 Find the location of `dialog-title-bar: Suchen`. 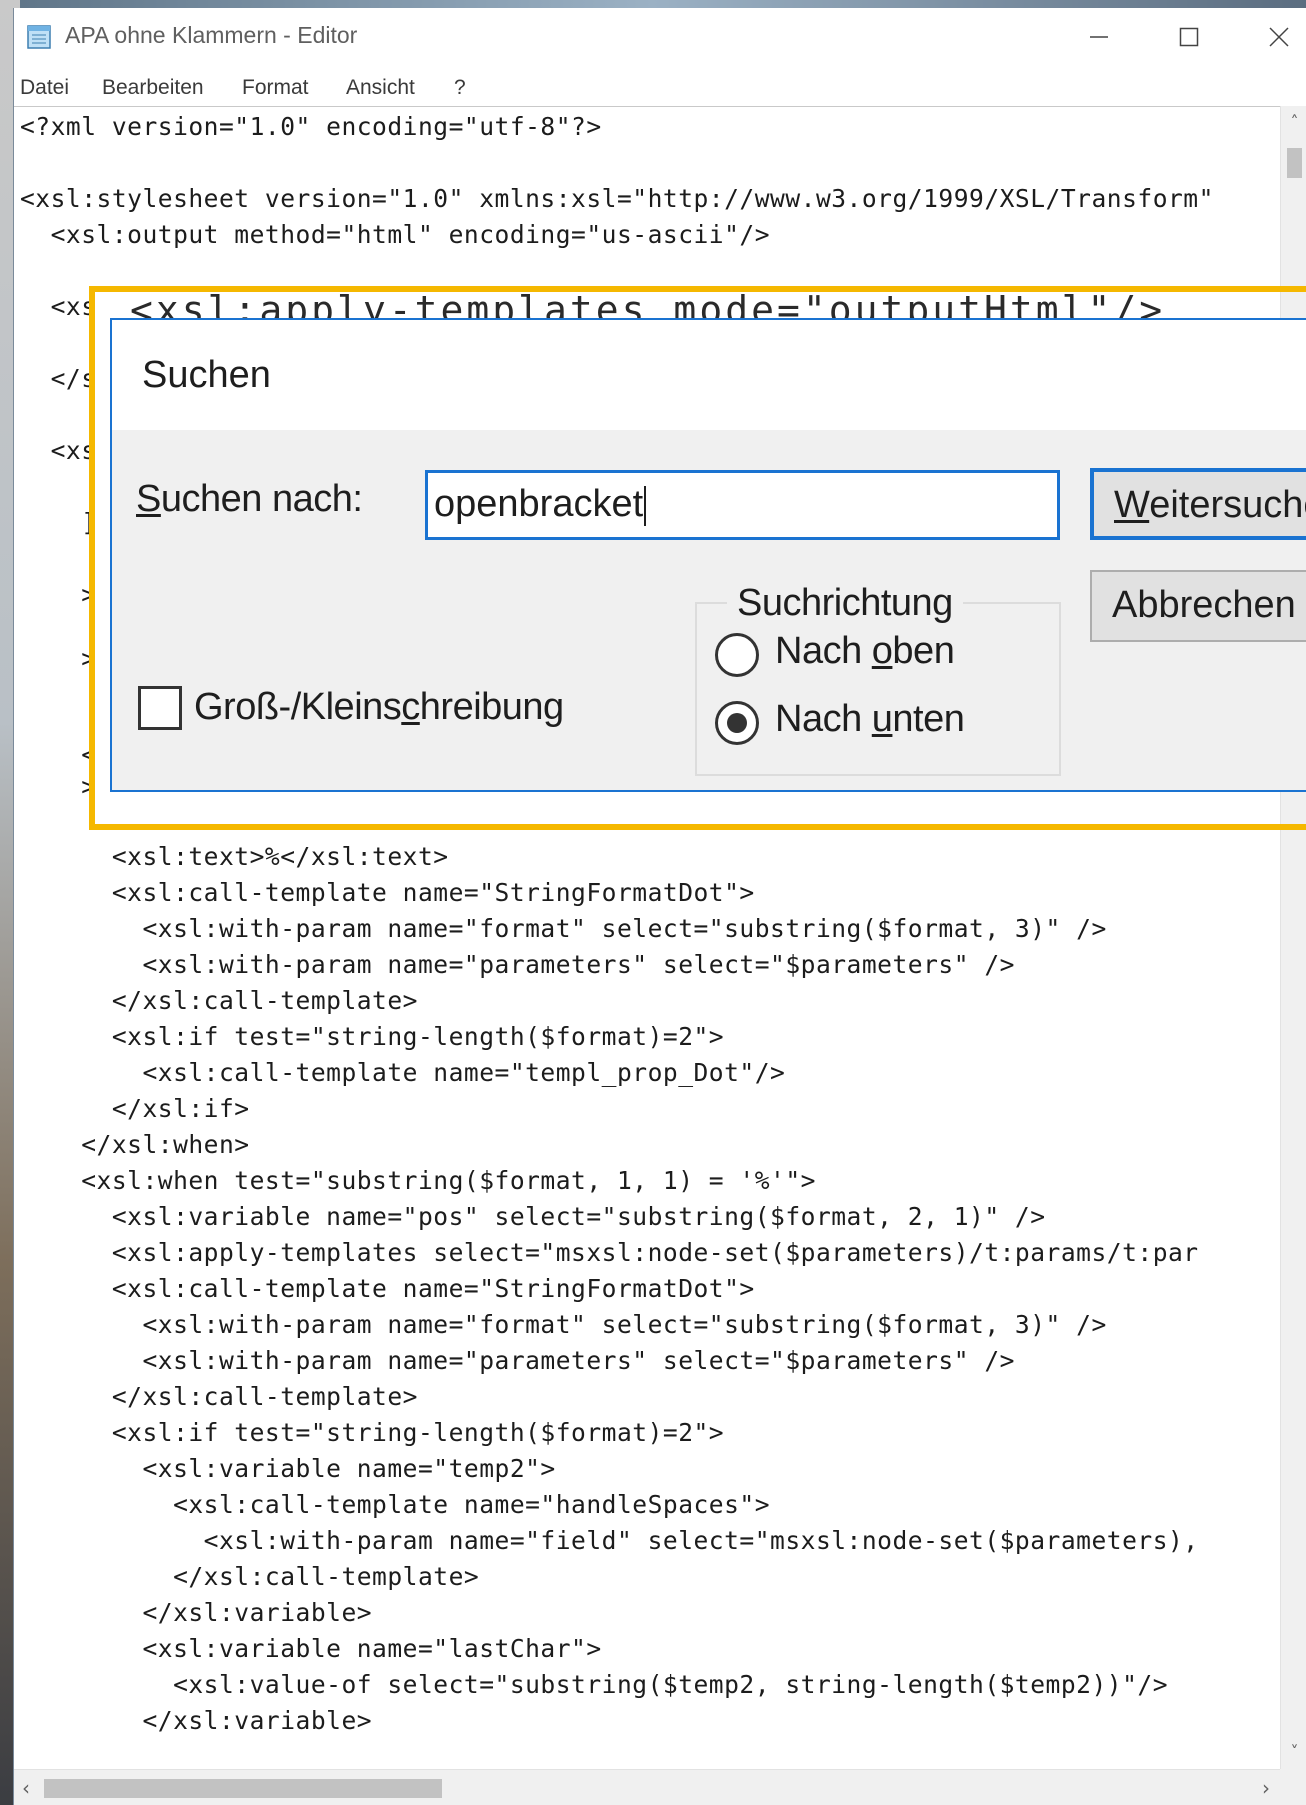

dialog-title-bar: Suchen is located at coordinates (709, 375).